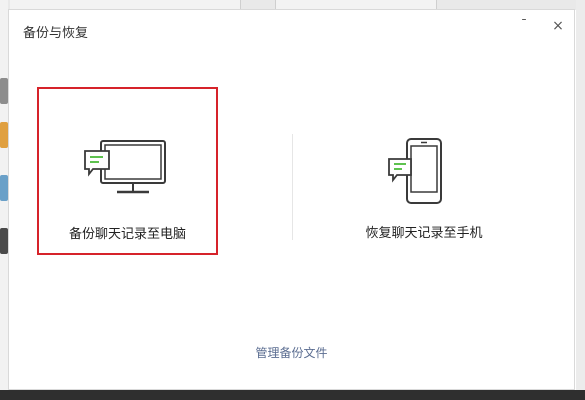 The height and width of the screenshot is (400, 585). Describe the element at coordinates (580, 200) in the screenshot. I see `background-app-right-edge` at that location.